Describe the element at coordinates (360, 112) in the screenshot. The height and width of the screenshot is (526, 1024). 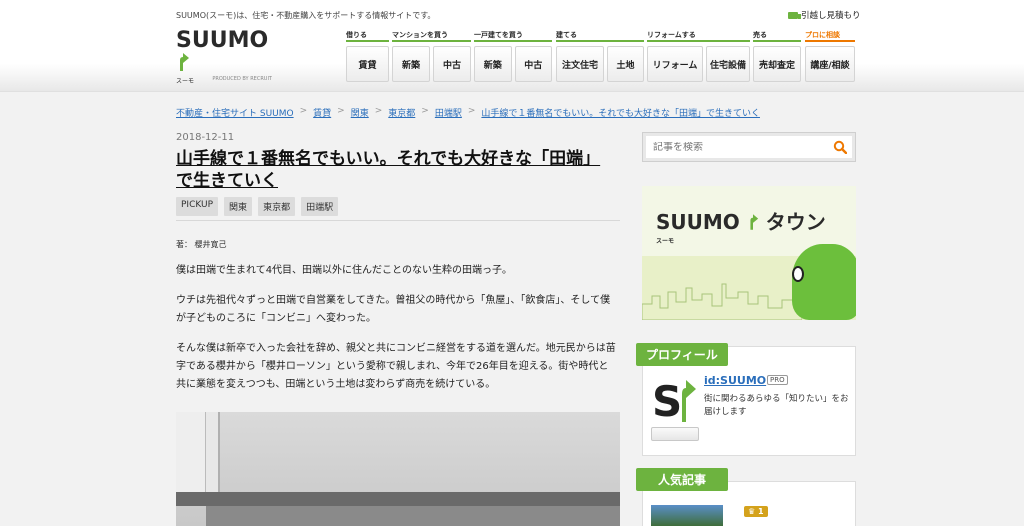
I see `breadcrumb-item-kanto: 関東` at that location.